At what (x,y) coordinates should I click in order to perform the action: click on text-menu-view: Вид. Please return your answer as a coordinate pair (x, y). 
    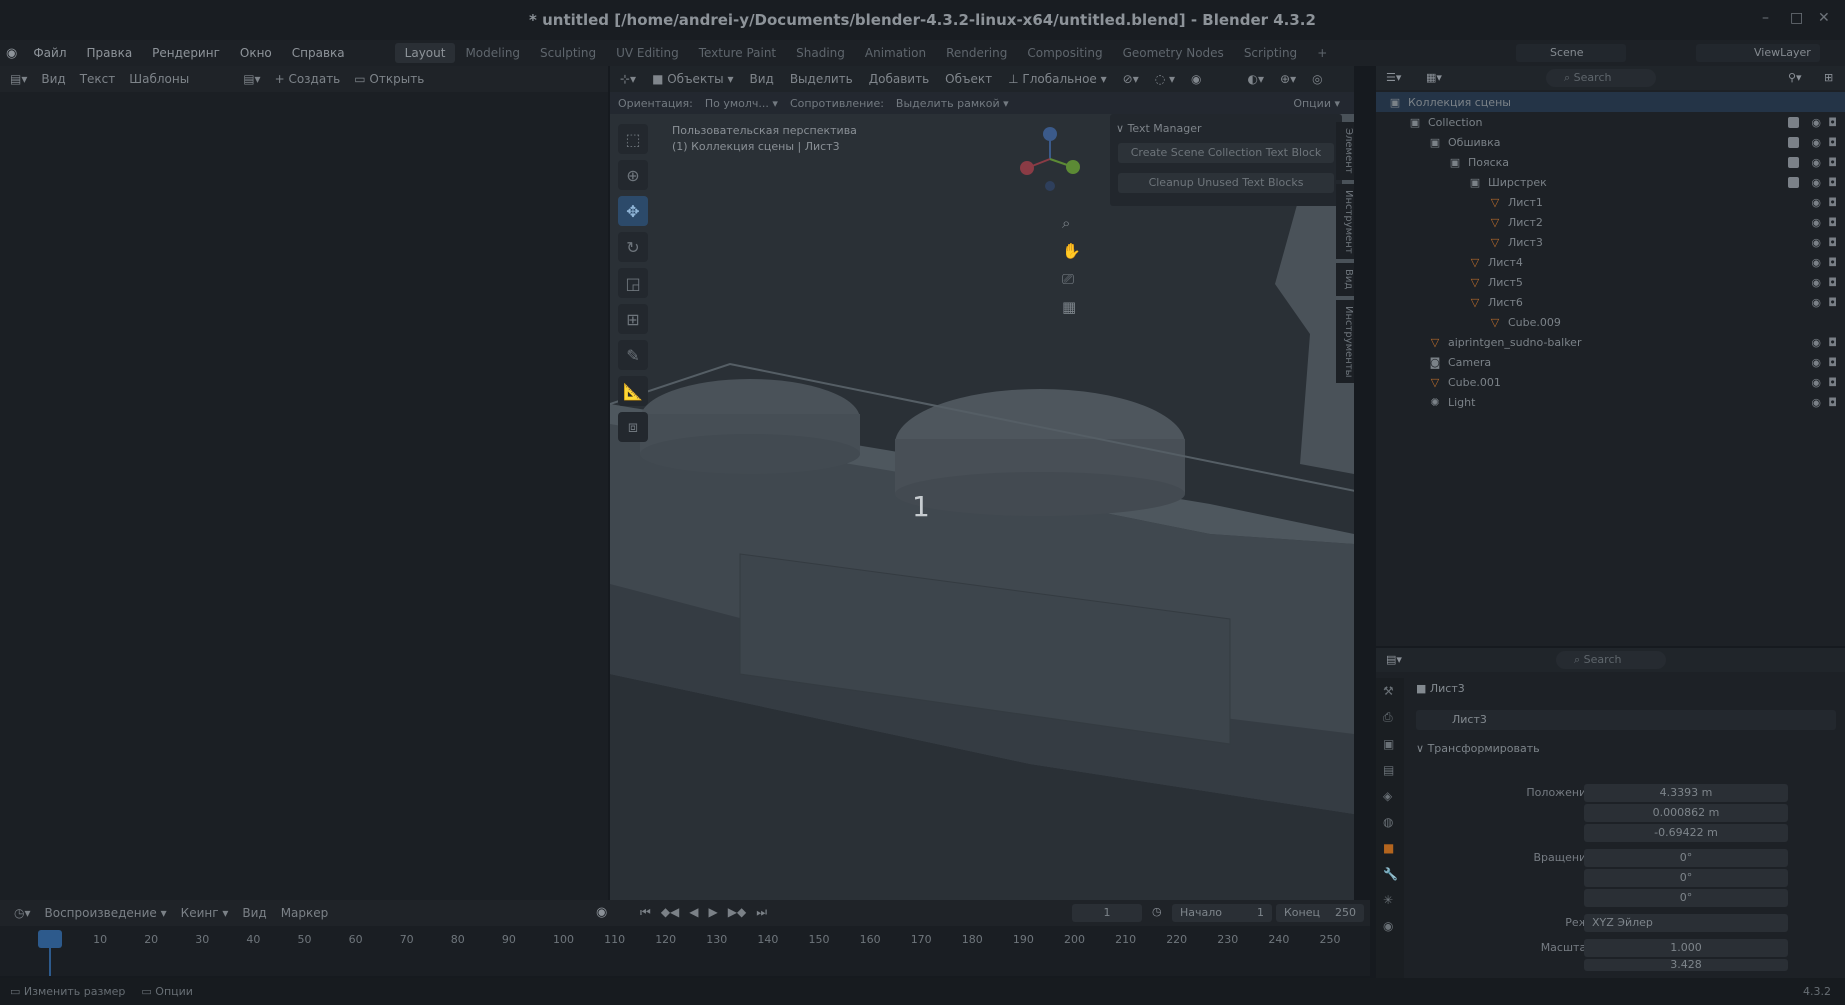
    Looking at the image, I should click on (53, 79).